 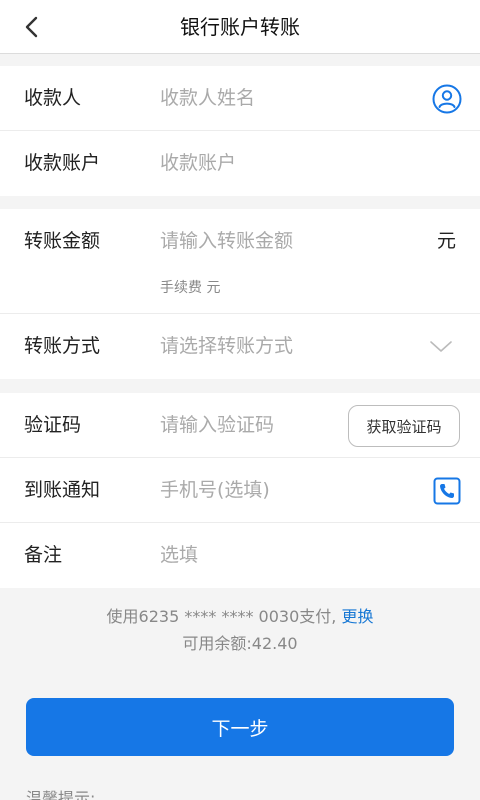 I want to click on next-step-button: 下一步, so click(x=240, y=727).